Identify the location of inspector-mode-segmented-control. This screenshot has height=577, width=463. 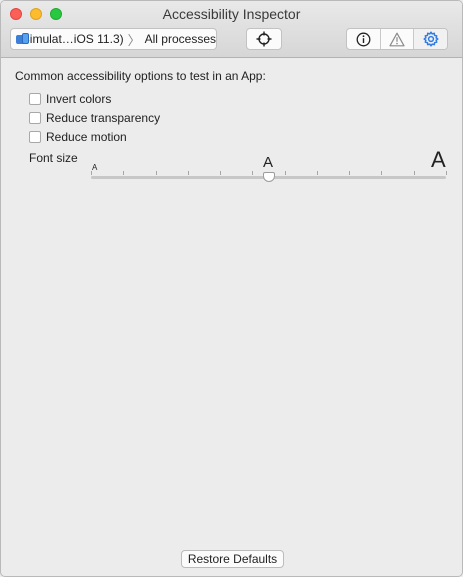
(397, 39).